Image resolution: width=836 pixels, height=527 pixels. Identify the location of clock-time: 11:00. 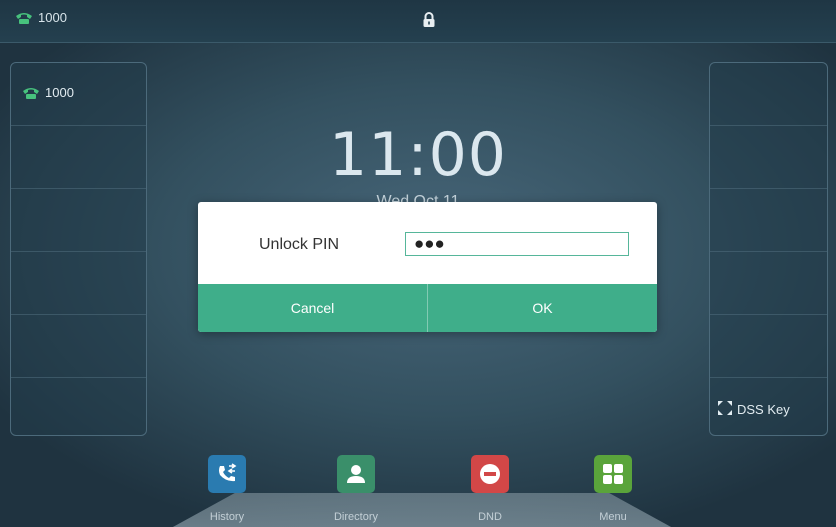
(418, 155).